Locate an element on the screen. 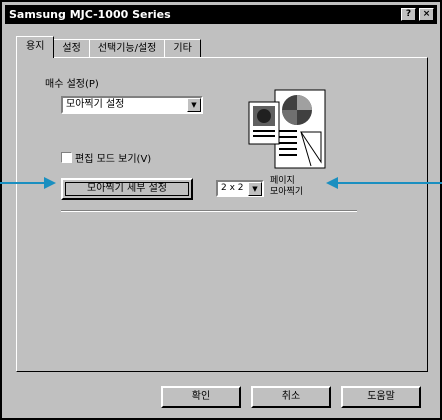 This screenshot has height=420, width=442. tab-paper: 용지 is located at coordinates (35, 47).